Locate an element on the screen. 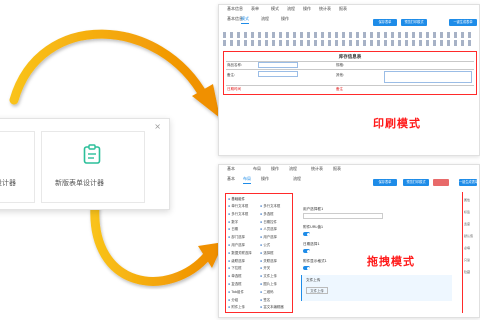 The height and width of the screenshot is (320, 480). old-designer-label: 设计器 is located at coordinates (8, 183).